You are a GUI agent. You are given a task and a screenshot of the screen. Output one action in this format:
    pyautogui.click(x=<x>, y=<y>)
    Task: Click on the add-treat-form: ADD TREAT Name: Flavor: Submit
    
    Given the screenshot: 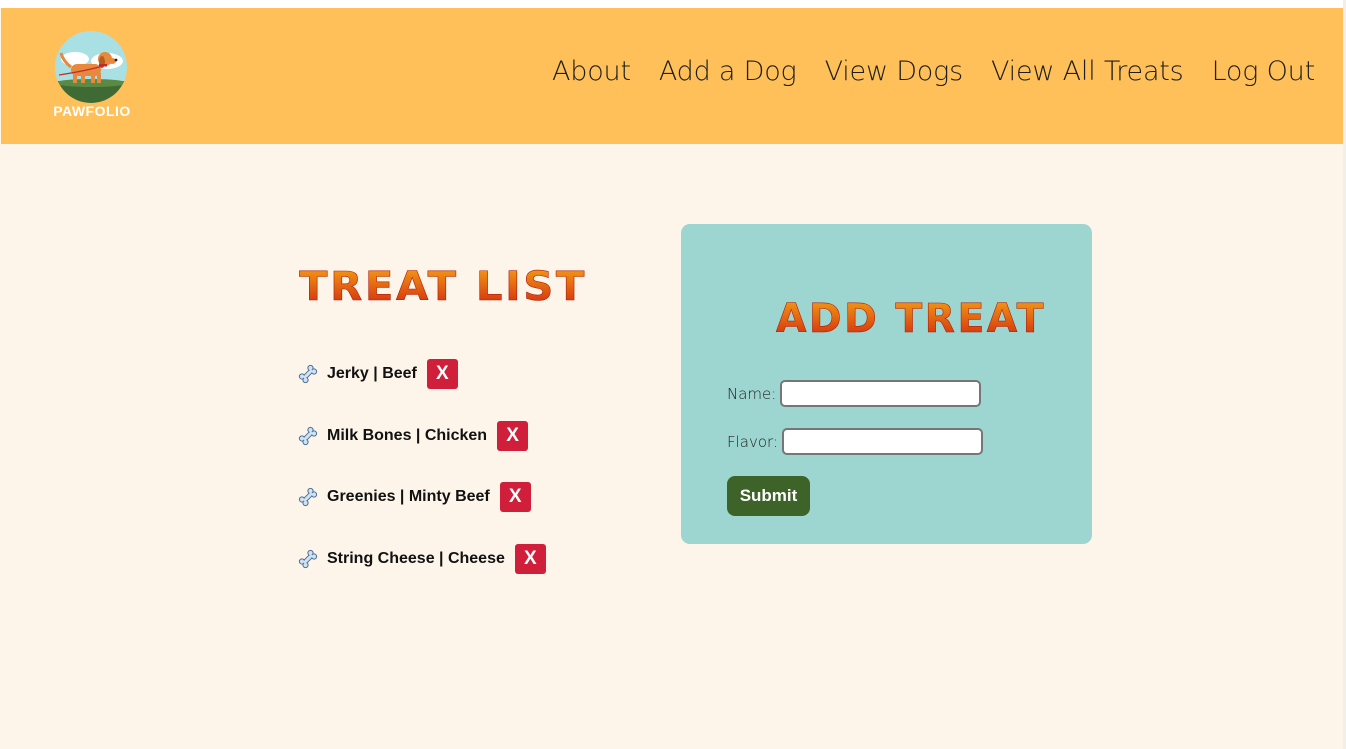 What is the action you would take?
    pyautogui.click(x=886, y=384)
    